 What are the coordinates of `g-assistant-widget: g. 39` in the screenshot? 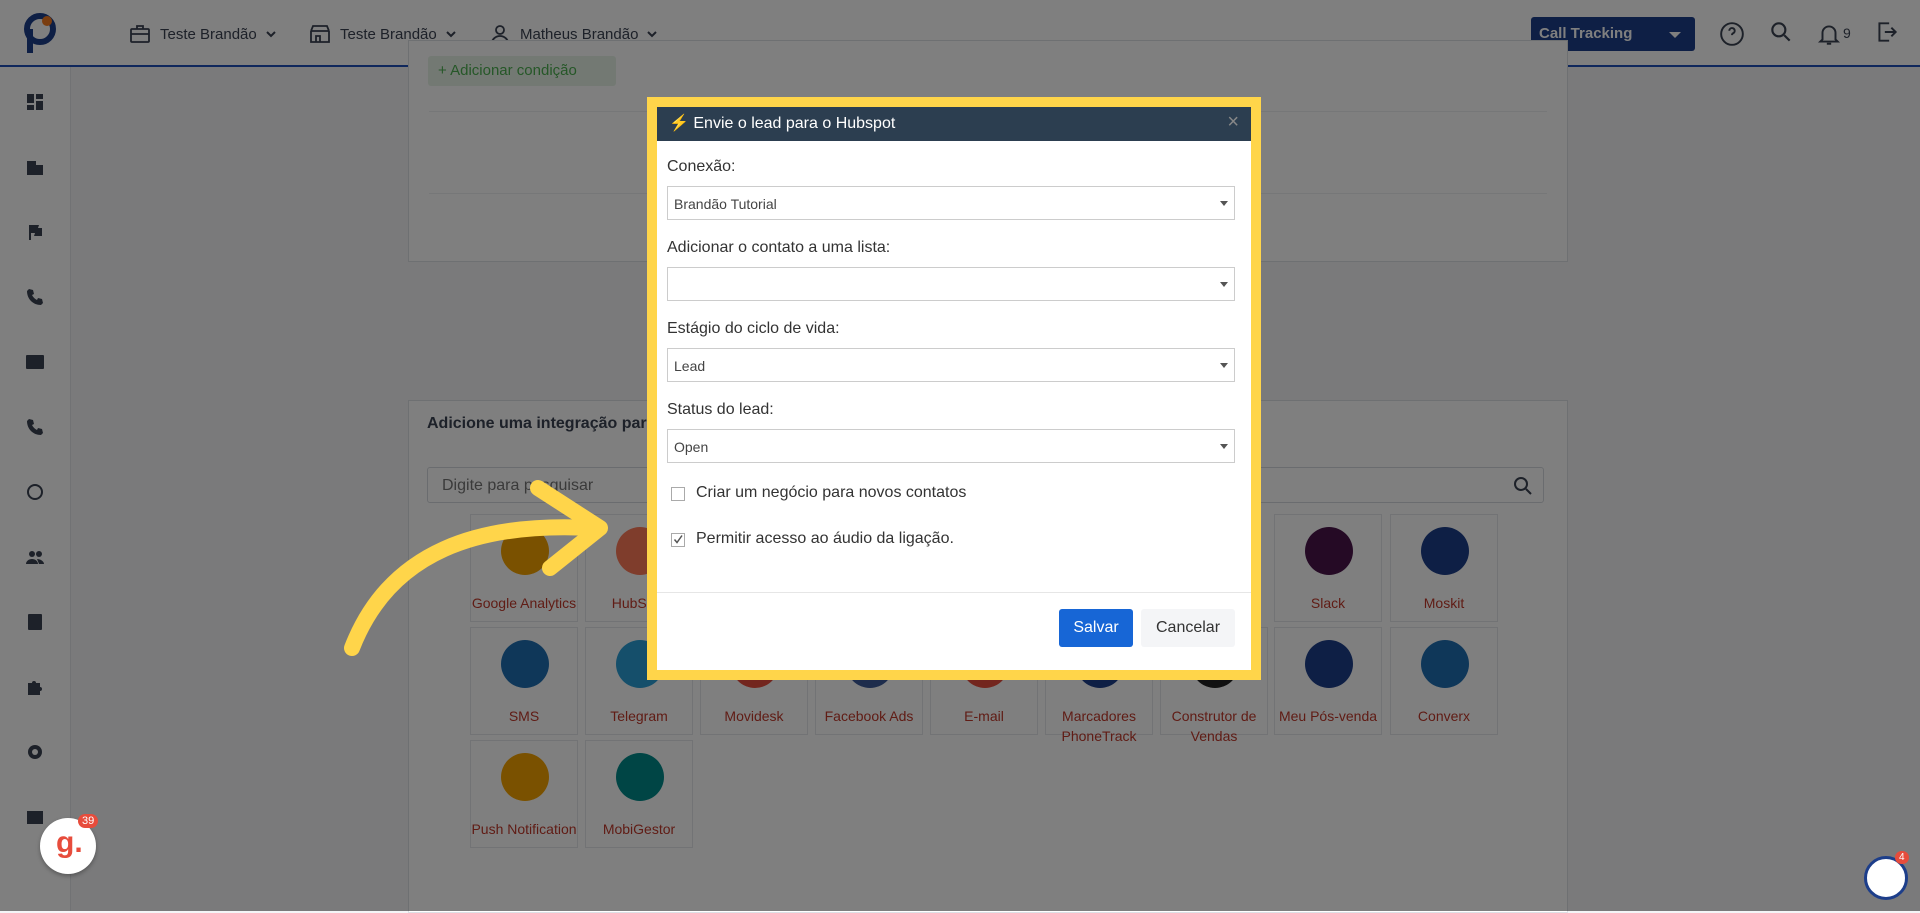 It's located at (69, 844).